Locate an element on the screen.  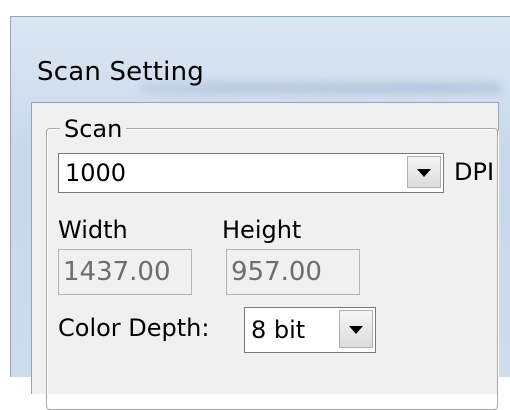
height-field is located at coordinates (293, 272).